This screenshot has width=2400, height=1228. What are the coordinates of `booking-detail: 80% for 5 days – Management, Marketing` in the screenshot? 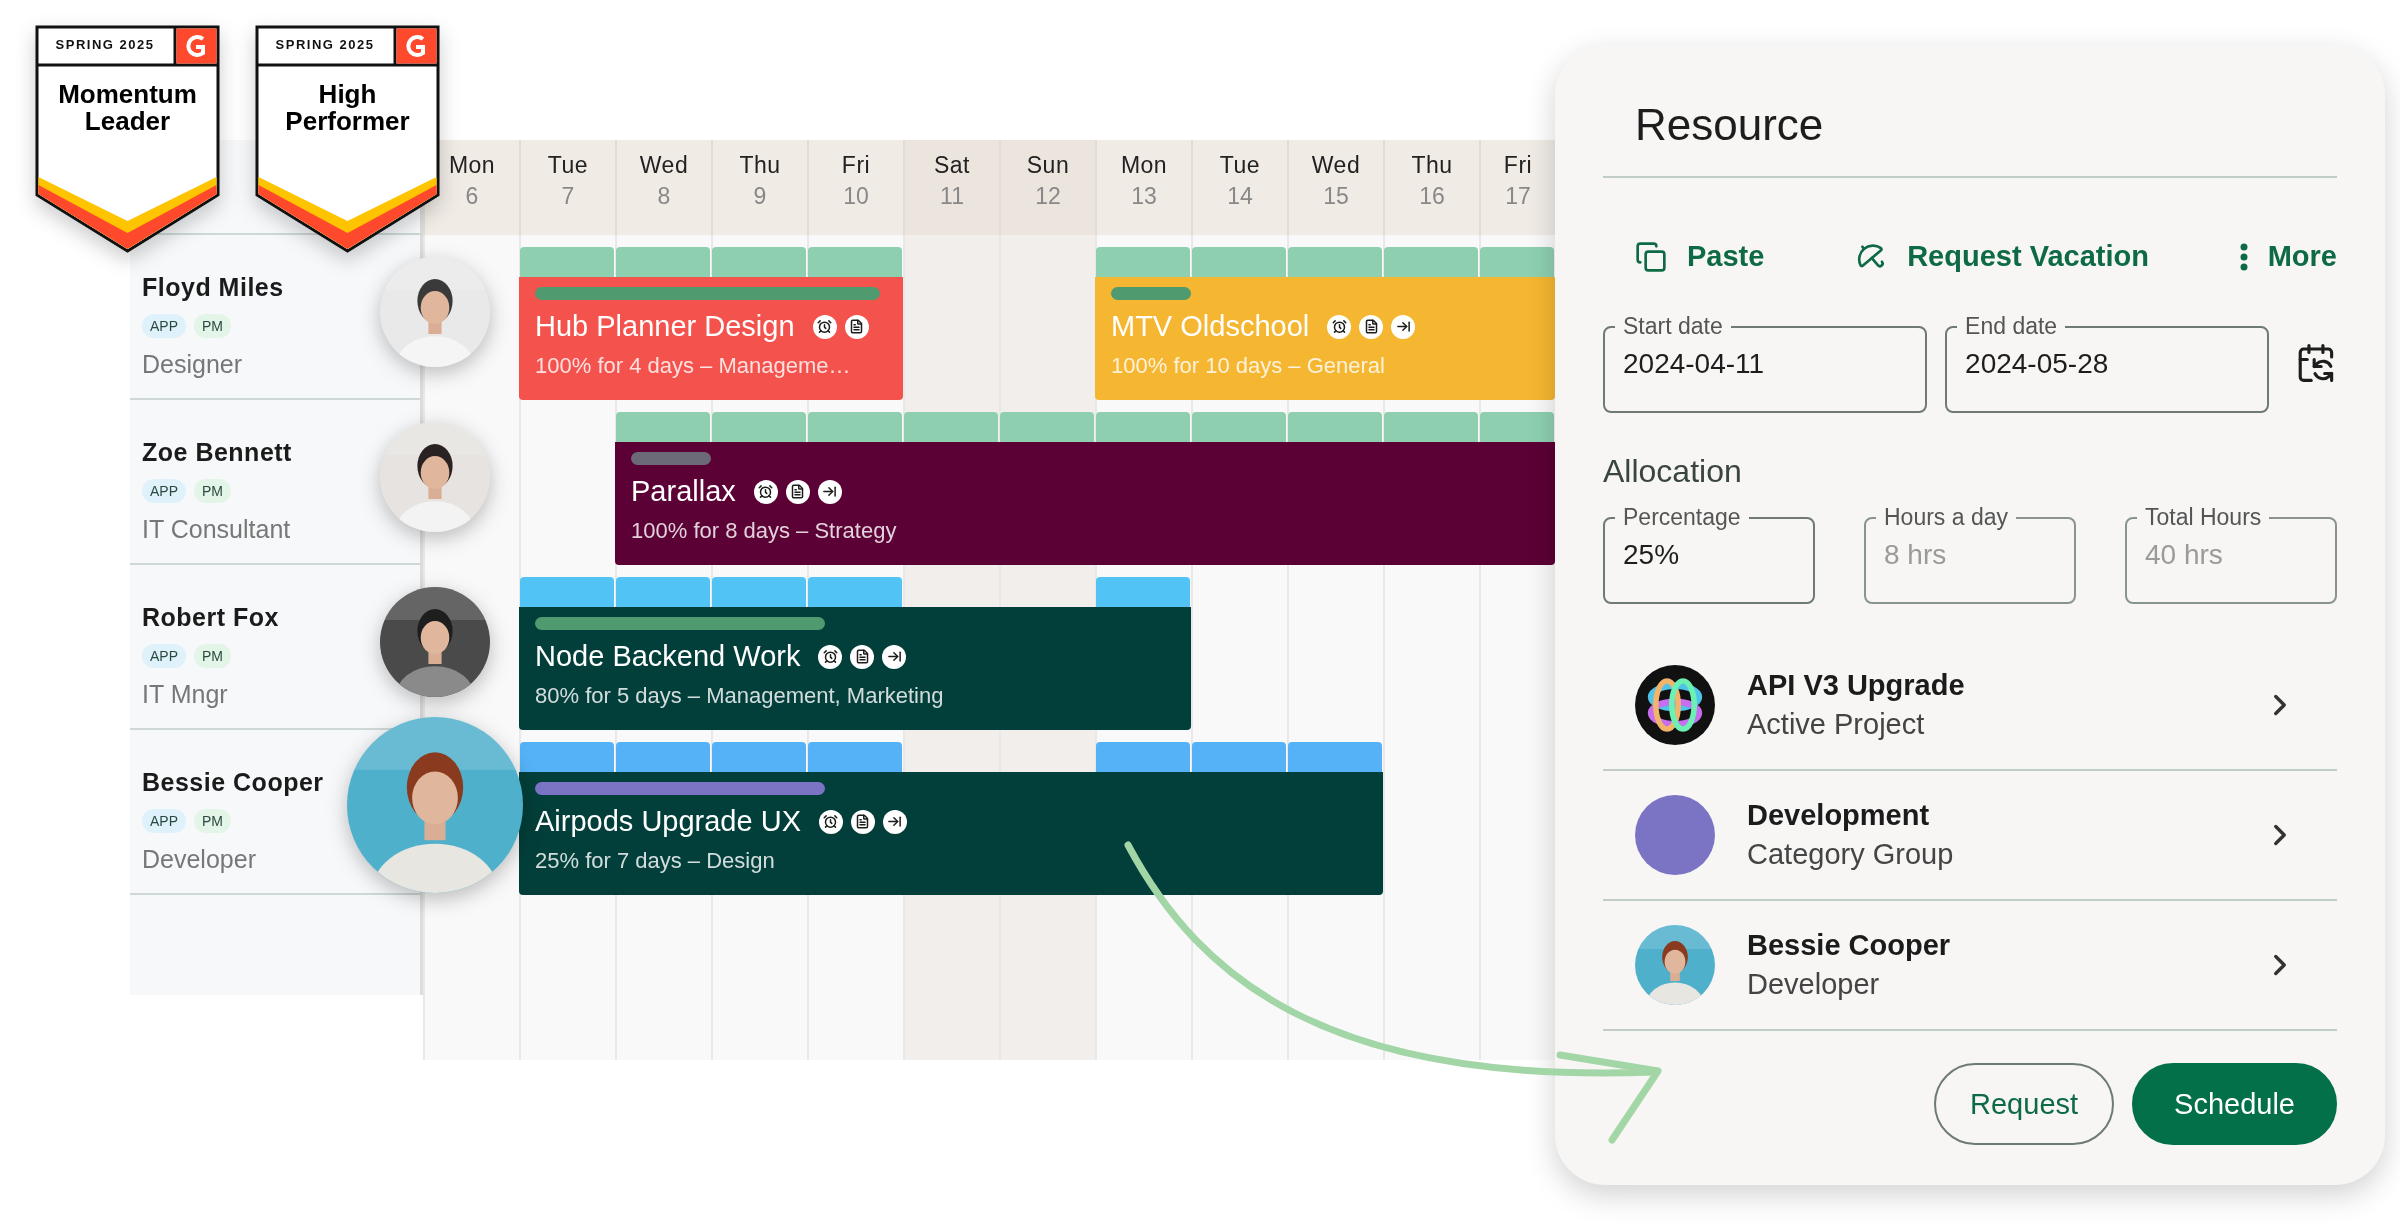 It's located at (740, 696).